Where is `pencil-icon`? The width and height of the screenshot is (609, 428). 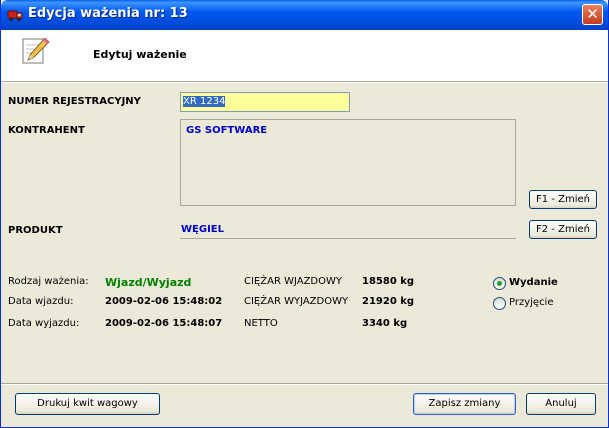 pencil-icon is located at coordinates (36, 50).